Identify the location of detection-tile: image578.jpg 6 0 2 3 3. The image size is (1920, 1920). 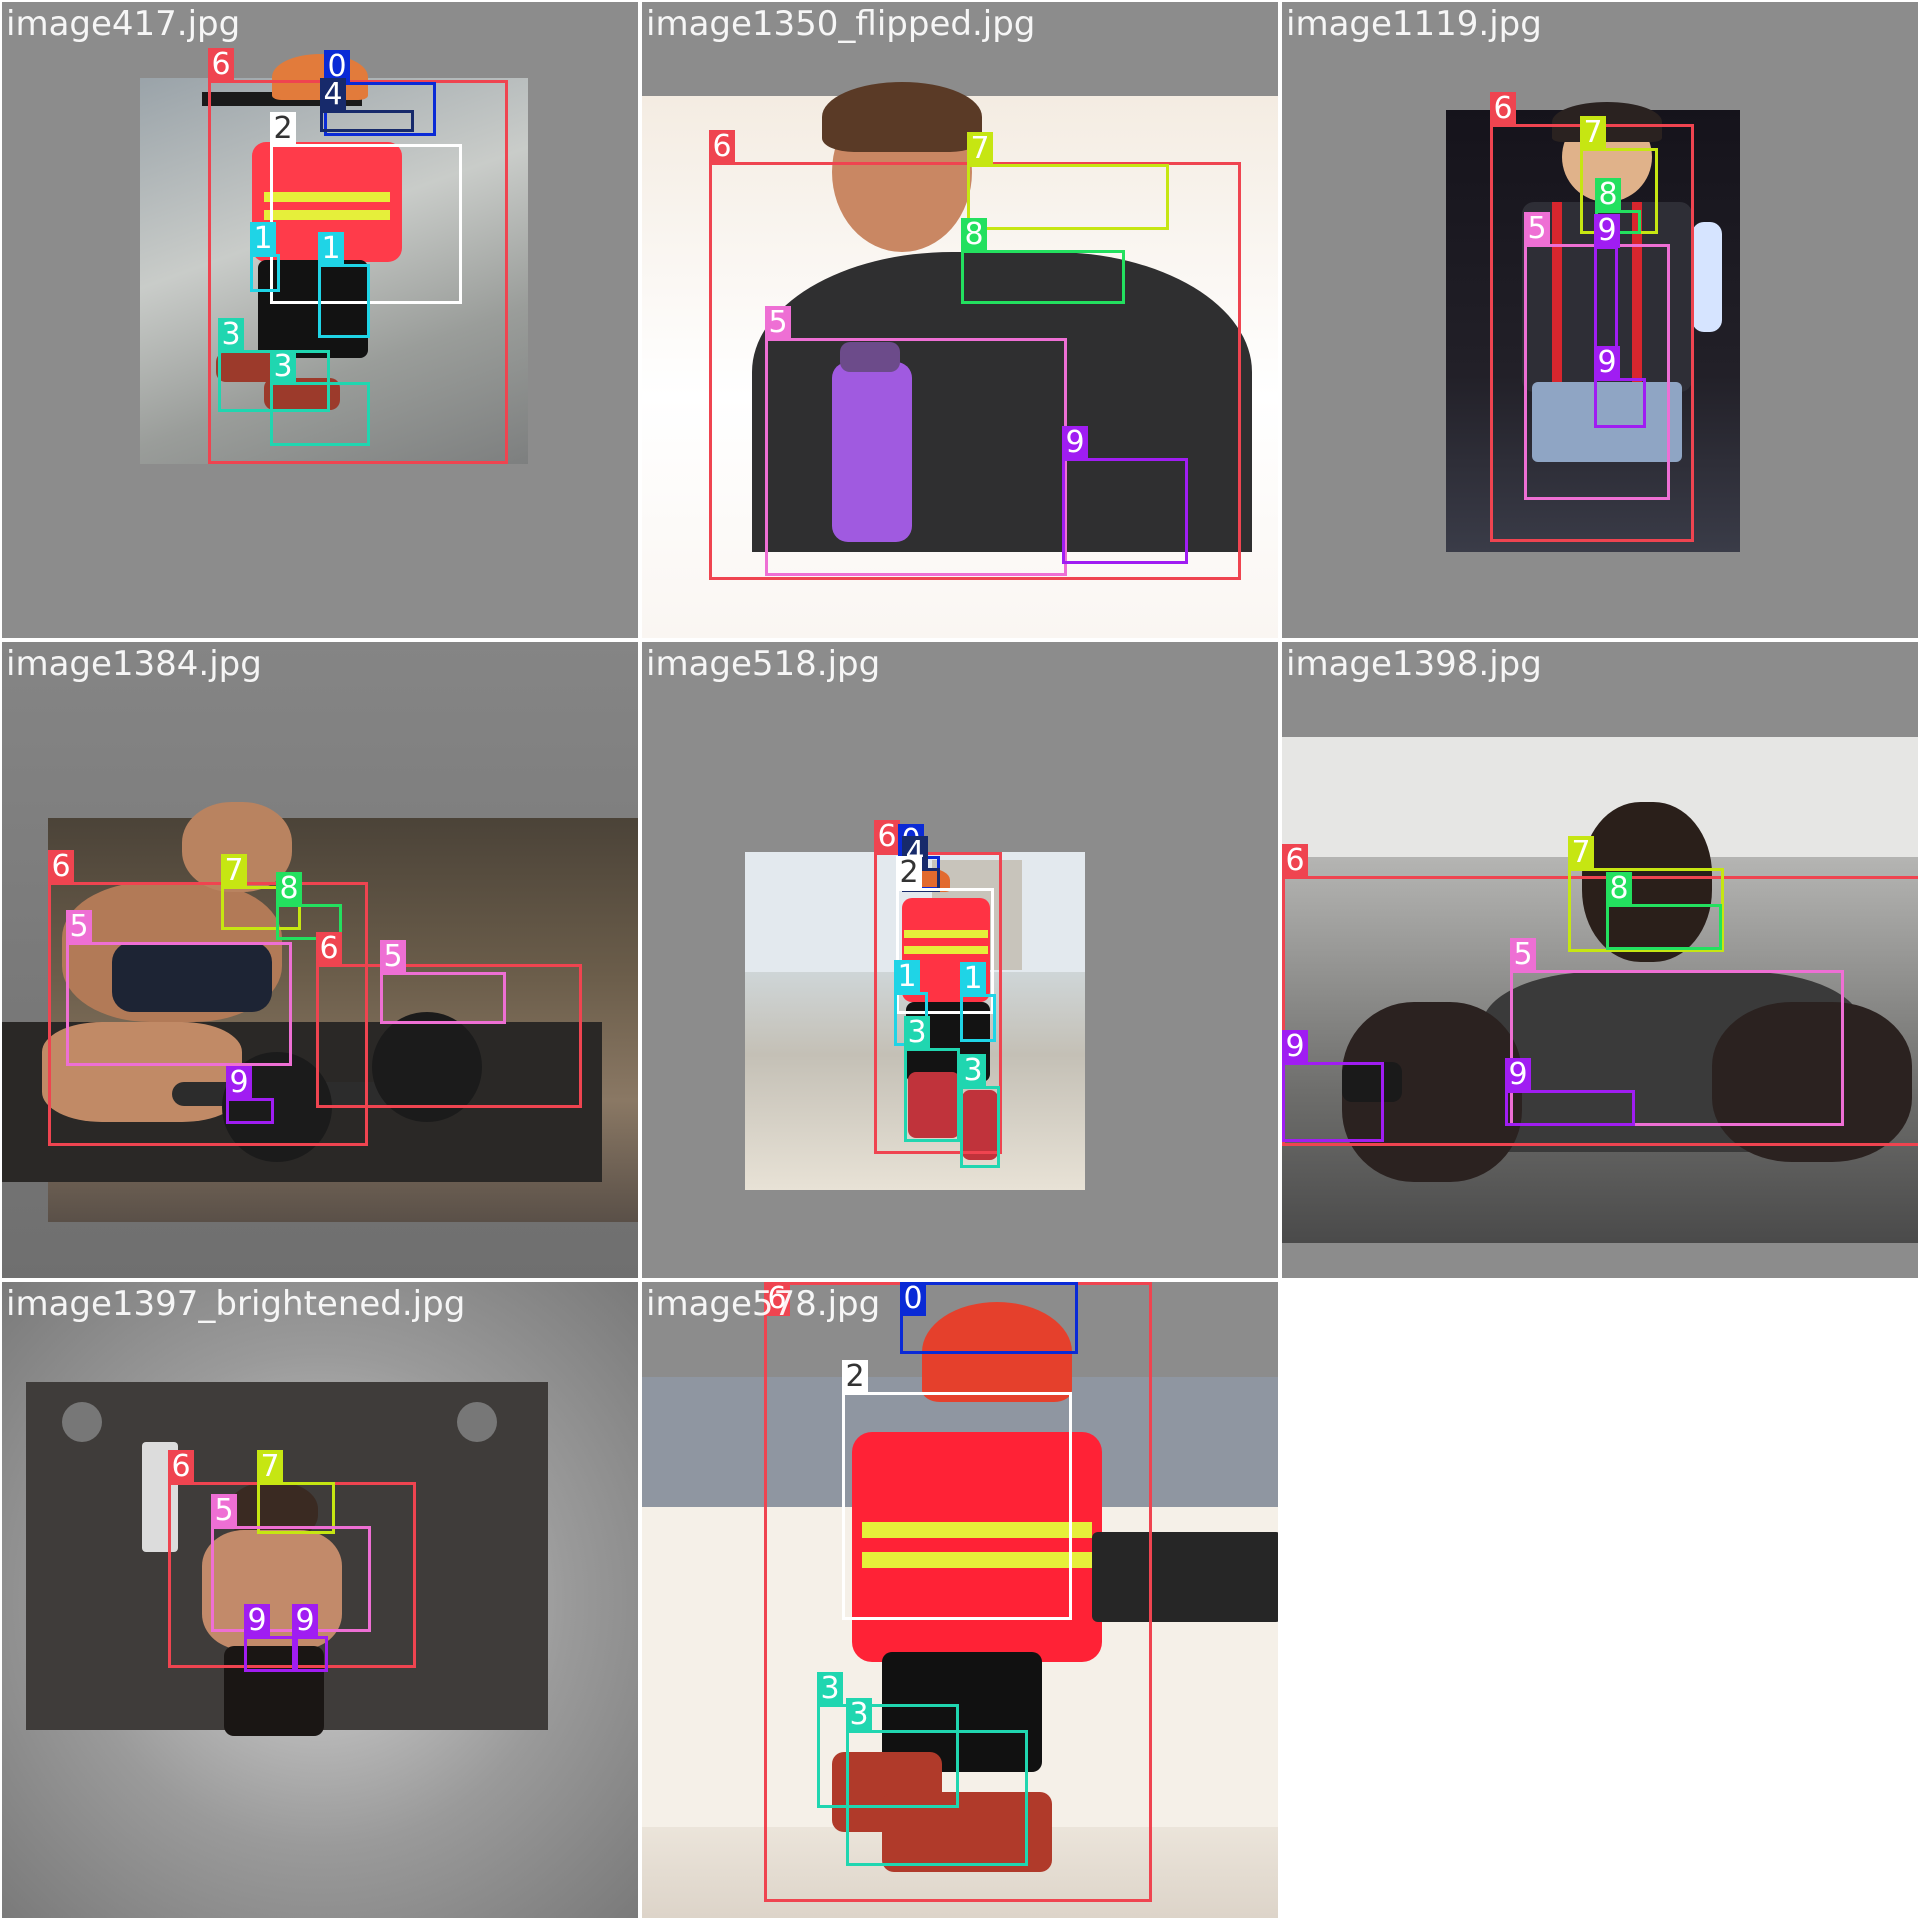
(960, 1600).